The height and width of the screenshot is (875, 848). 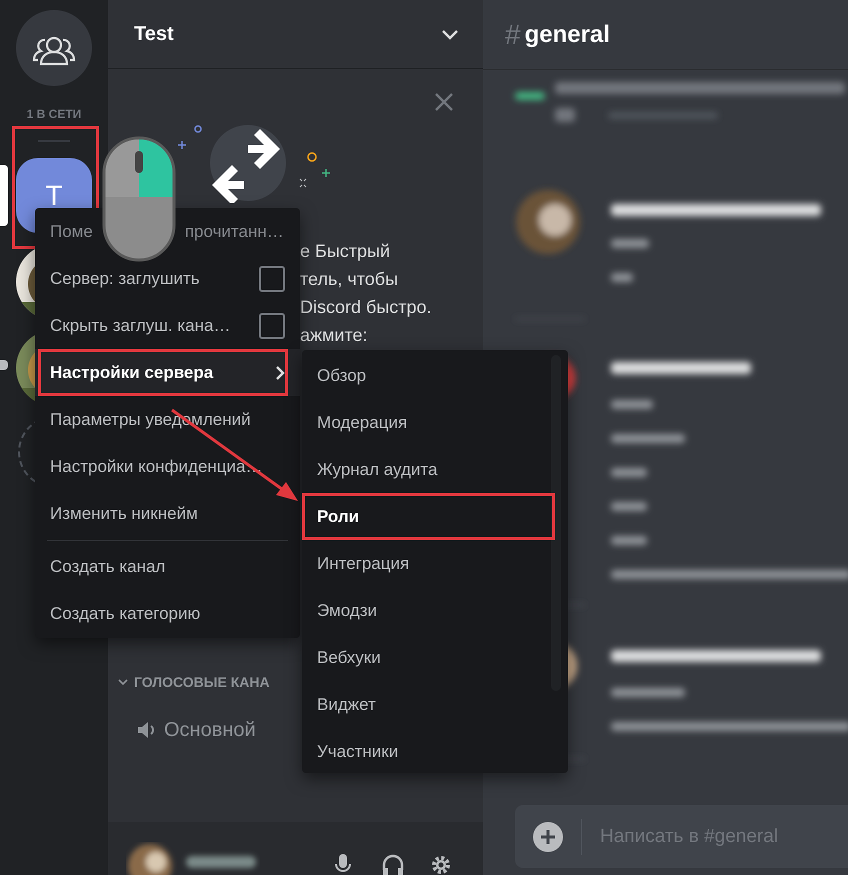 What do you see at coordinates (435, 610) in the screenshot?
I see `menu-item: Эмодзи` at bounding box center [435, 610].